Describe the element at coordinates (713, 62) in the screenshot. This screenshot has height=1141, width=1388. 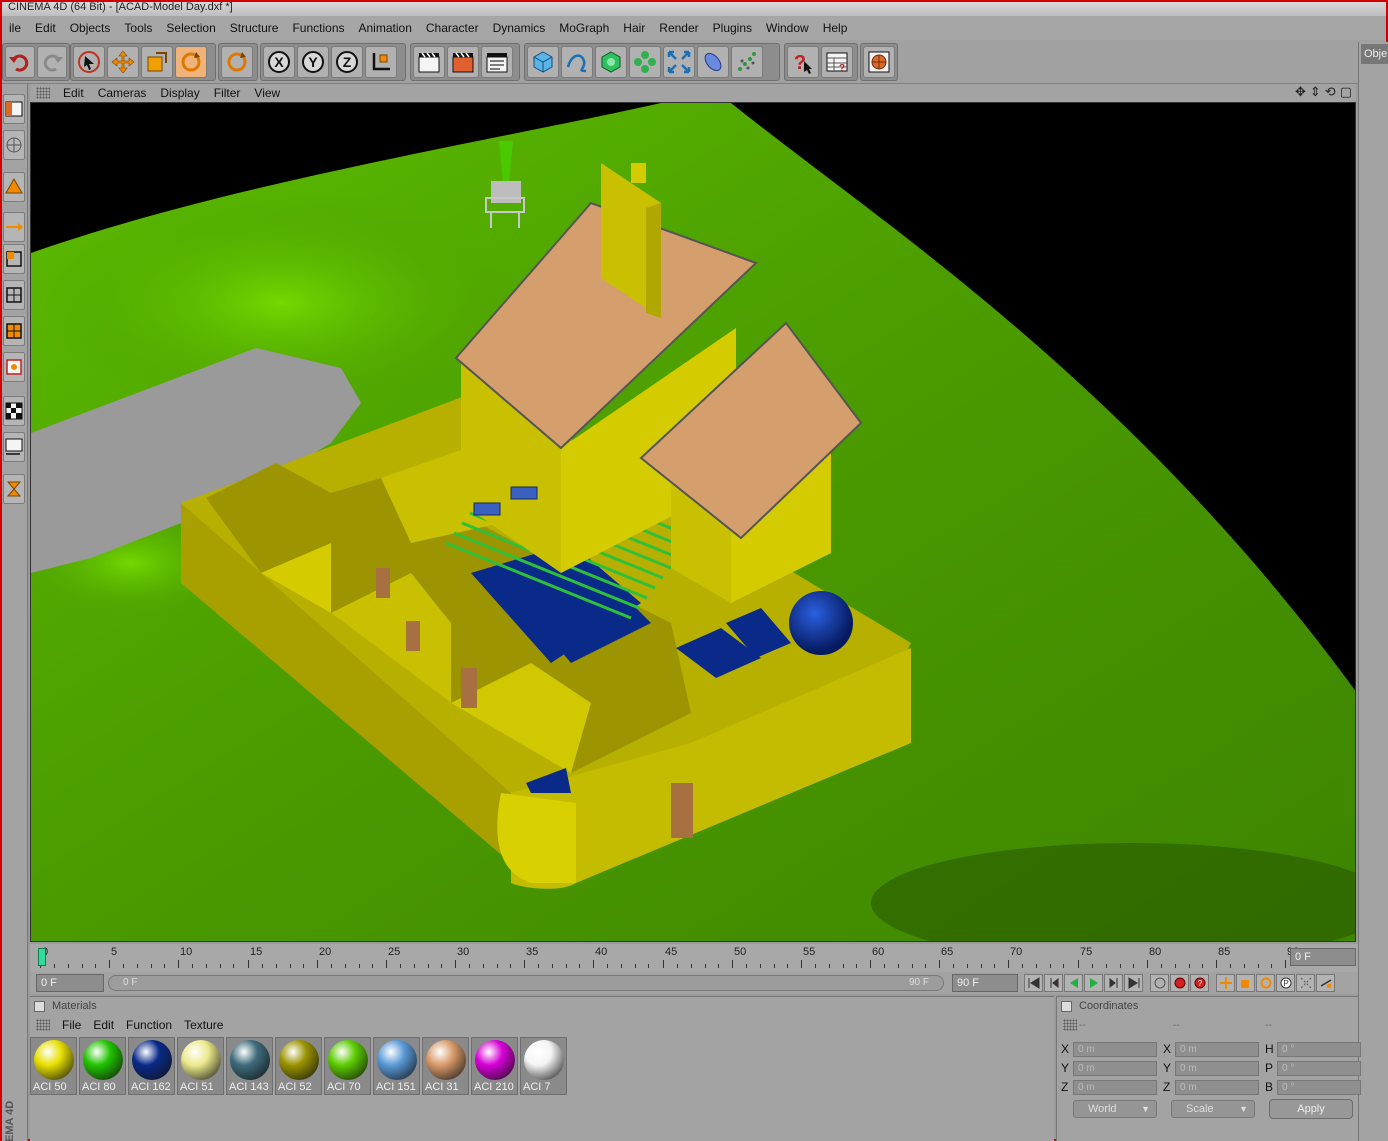
I see `bend-icon` at that location.